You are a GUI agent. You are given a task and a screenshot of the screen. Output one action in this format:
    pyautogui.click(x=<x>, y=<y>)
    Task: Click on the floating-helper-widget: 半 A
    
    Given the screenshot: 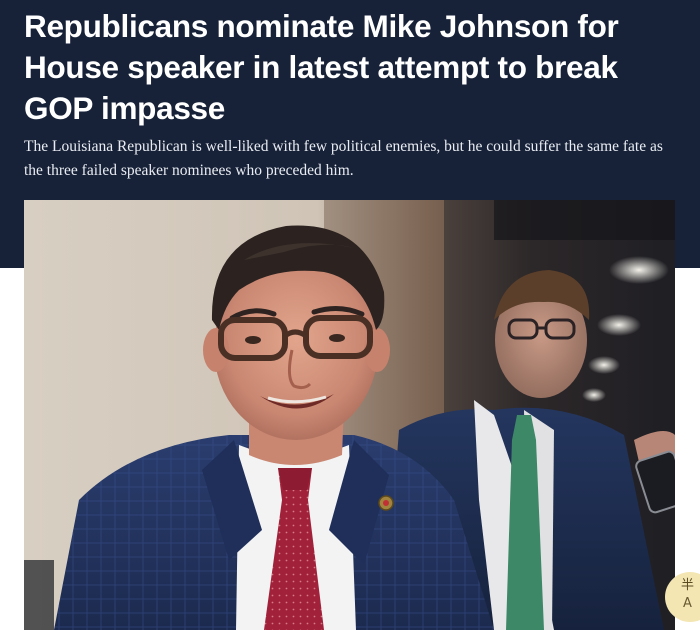 What is the action you would take?
    pyautogui.click(x=680, y=594)
    